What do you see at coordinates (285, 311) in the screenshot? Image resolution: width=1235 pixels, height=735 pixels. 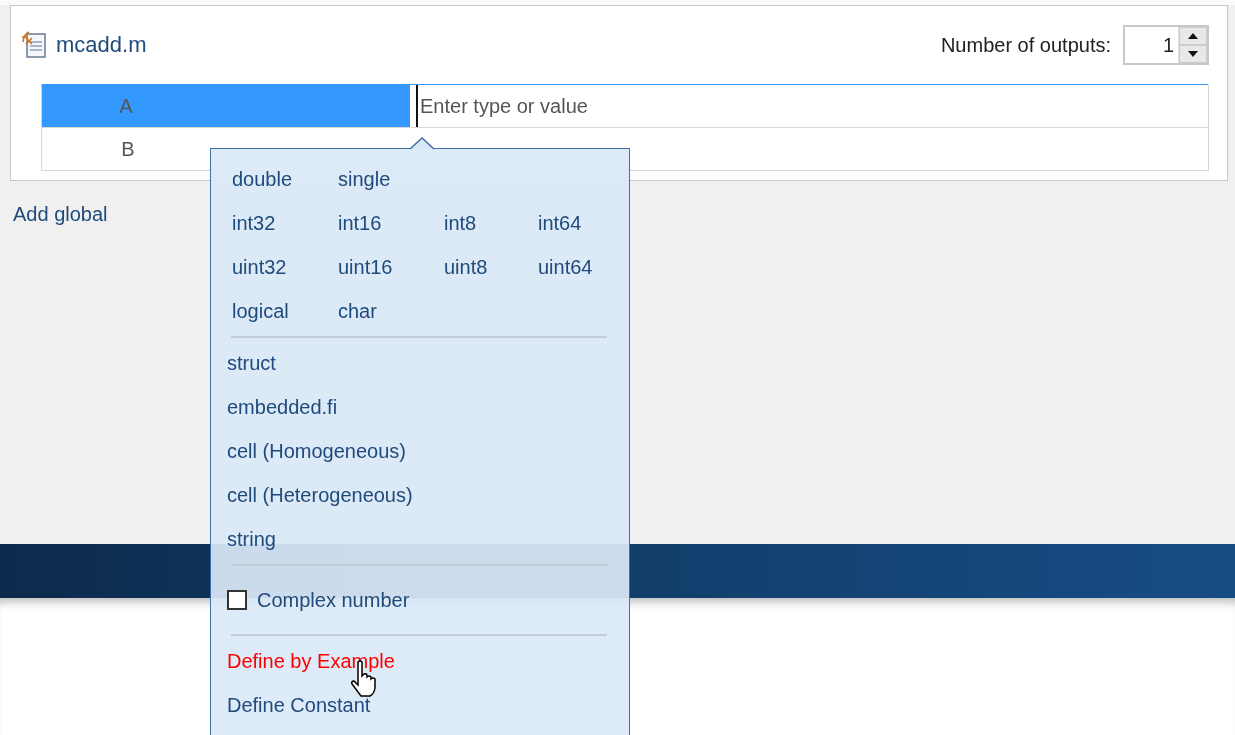 I see `type-option: logical` at bounding box center [285, 311].